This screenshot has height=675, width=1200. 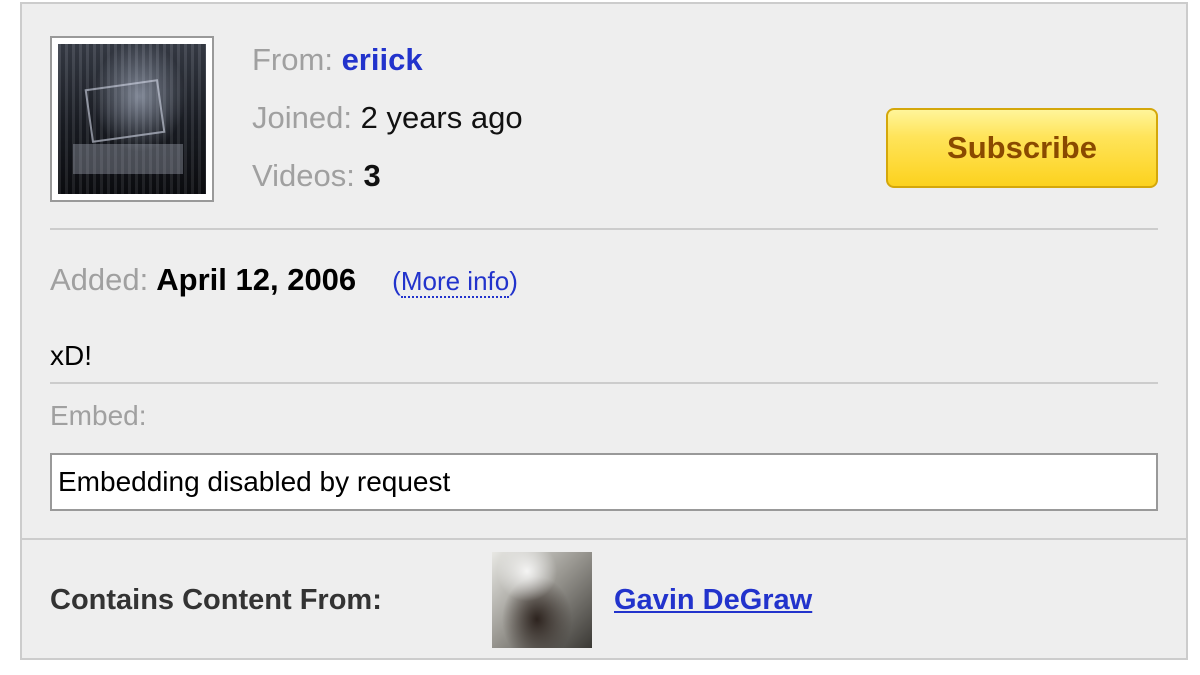 I want to click on videos-count: 3, so click(x=372, y=175).